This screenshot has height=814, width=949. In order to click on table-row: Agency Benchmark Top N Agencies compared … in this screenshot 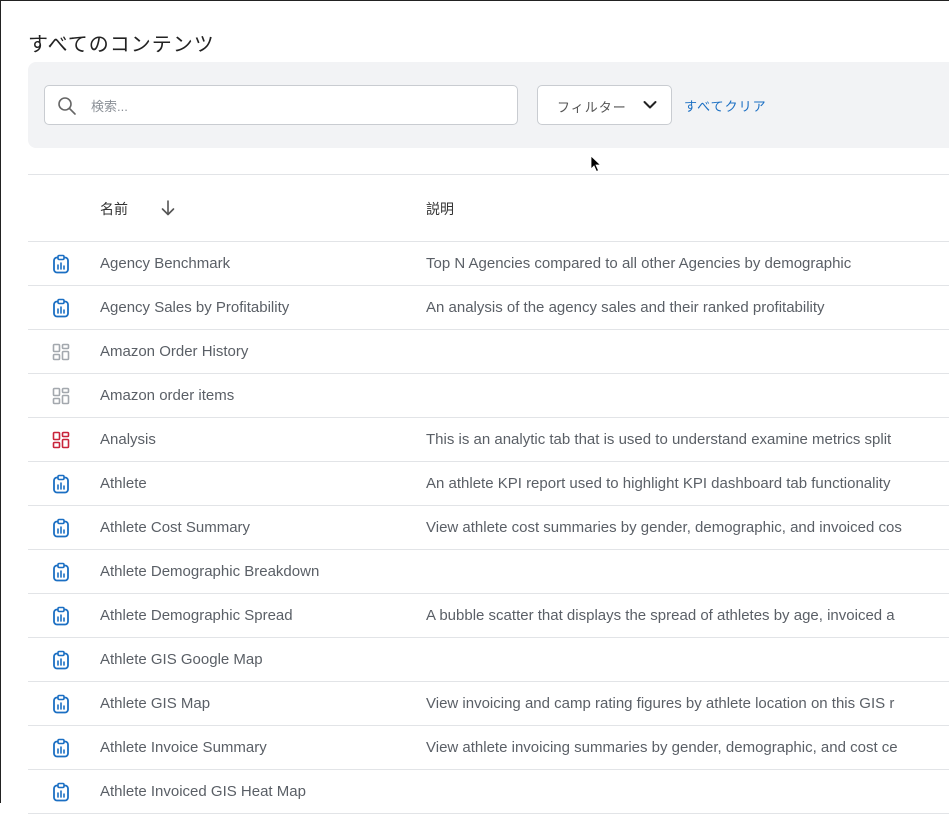, I will do `click(488, 264)`.